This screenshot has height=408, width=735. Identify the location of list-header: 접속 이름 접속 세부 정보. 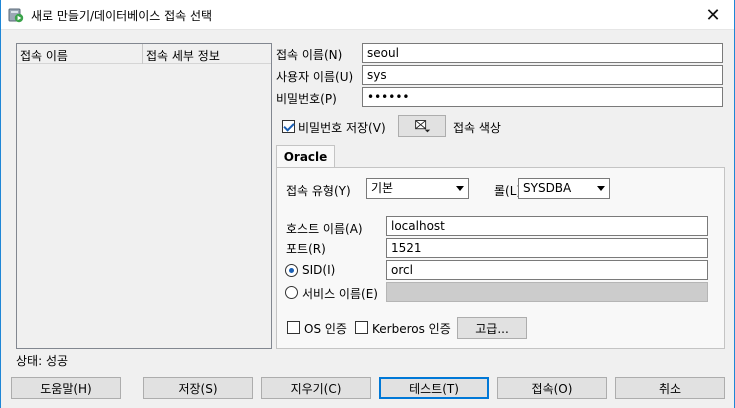
(144, 54).